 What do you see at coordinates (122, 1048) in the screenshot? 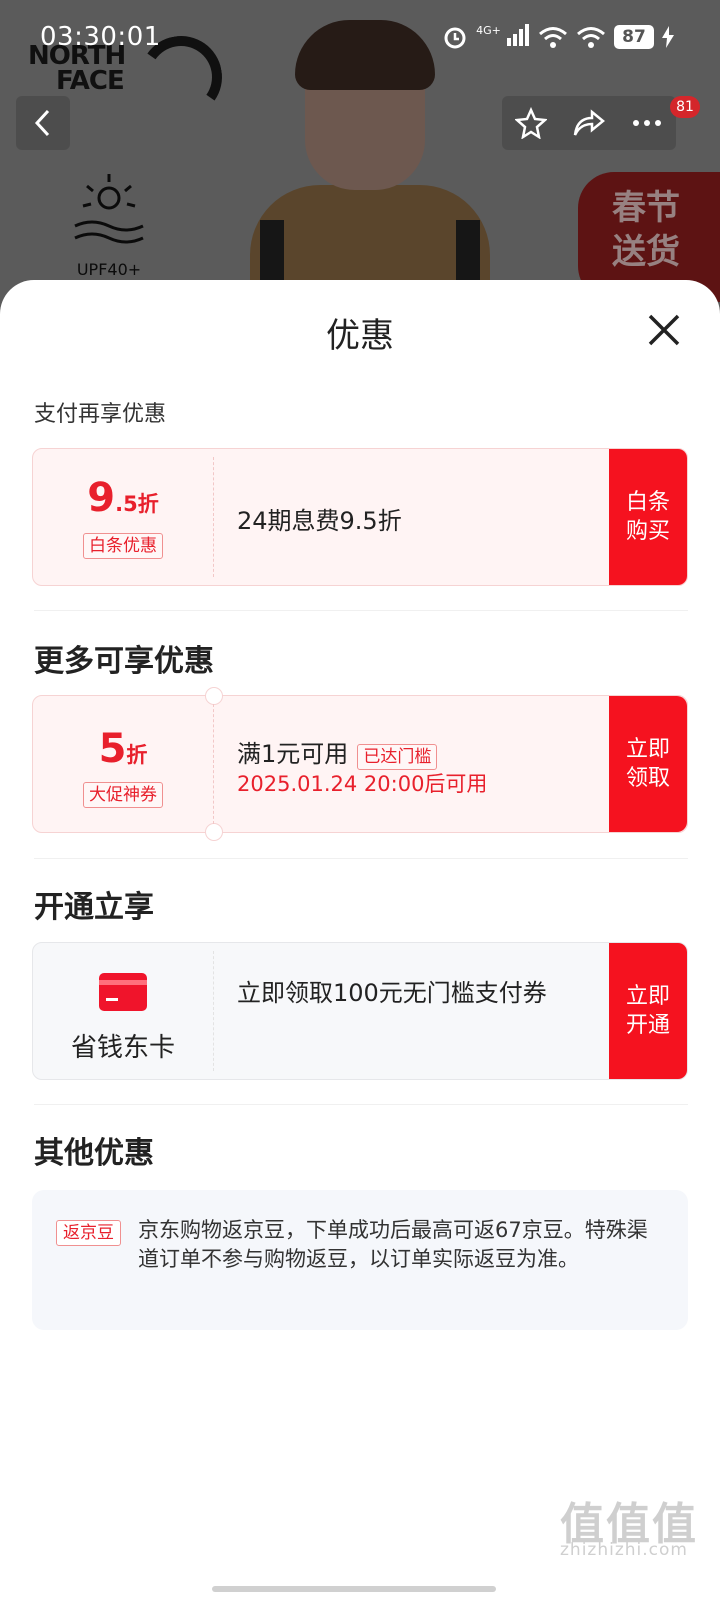
I see `card-name: 省钱东卡` at bounding box center [122, 1048].